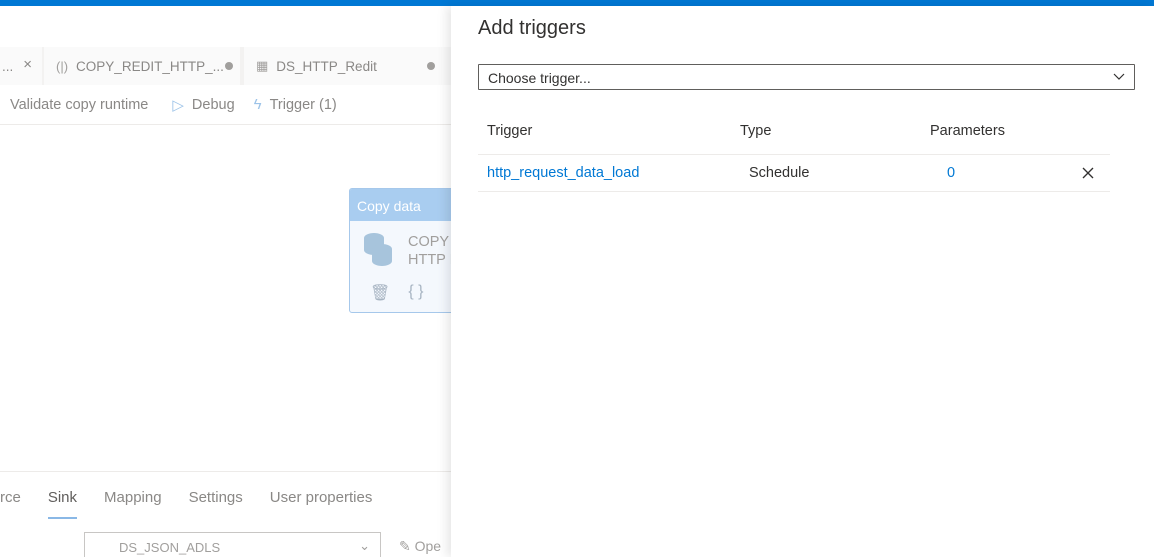 This screenshot has width=1154, height=557. I want to click on trigger-button: ϟ Trigger (1), so click(295, 104).